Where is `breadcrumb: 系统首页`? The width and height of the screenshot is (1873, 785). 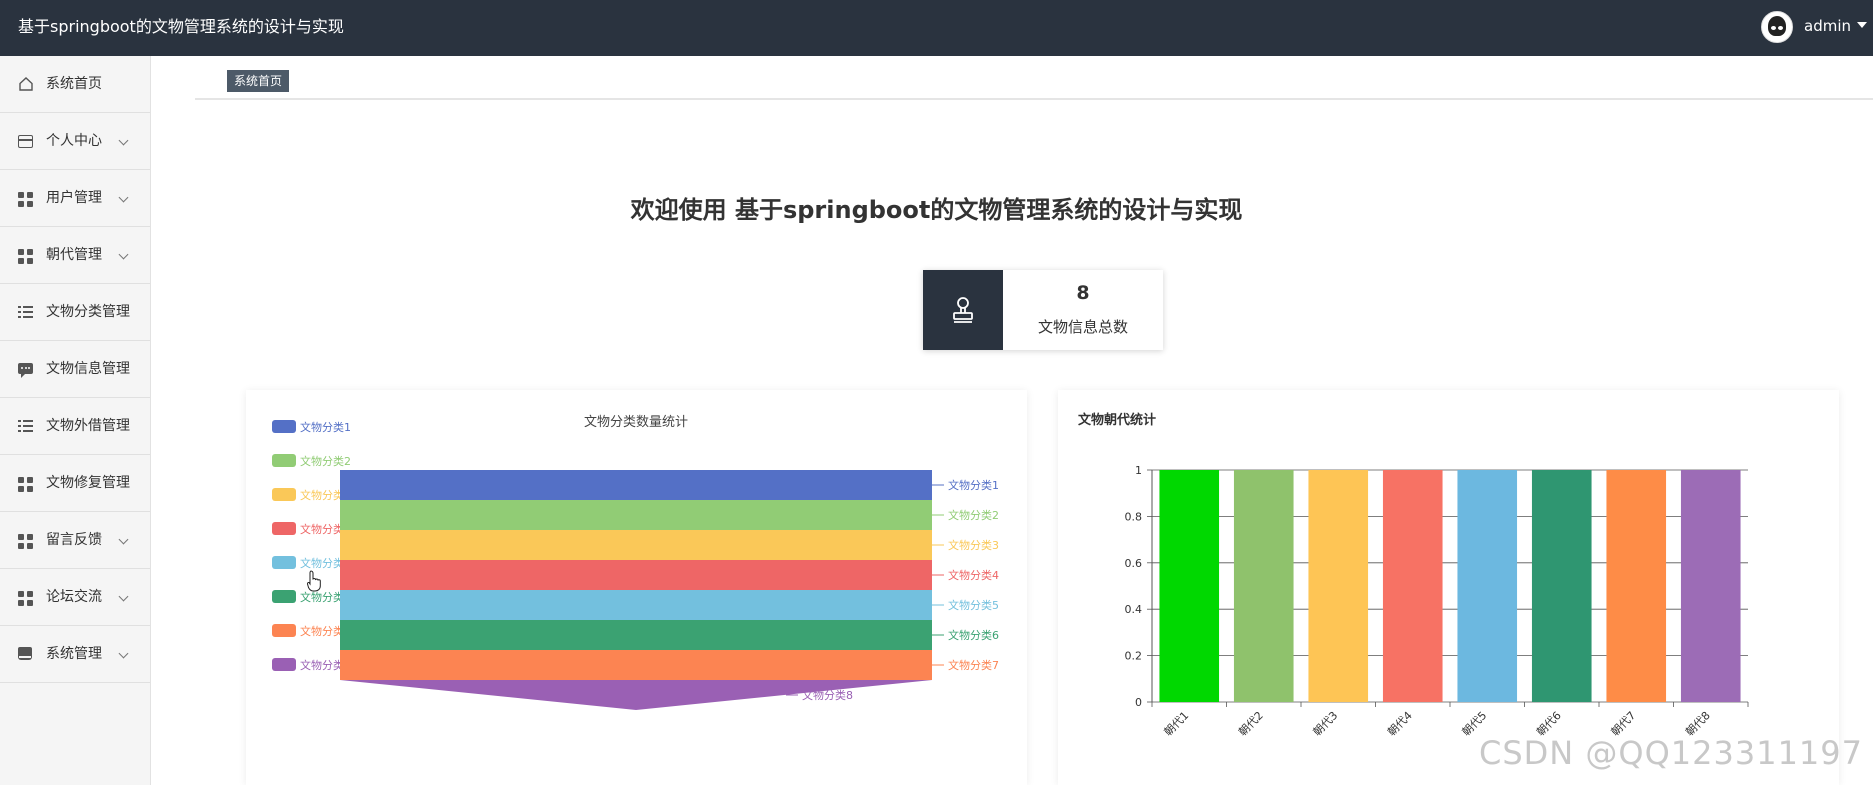 breadcrumb: 系统首页 is located at coordinates (1034, 78).